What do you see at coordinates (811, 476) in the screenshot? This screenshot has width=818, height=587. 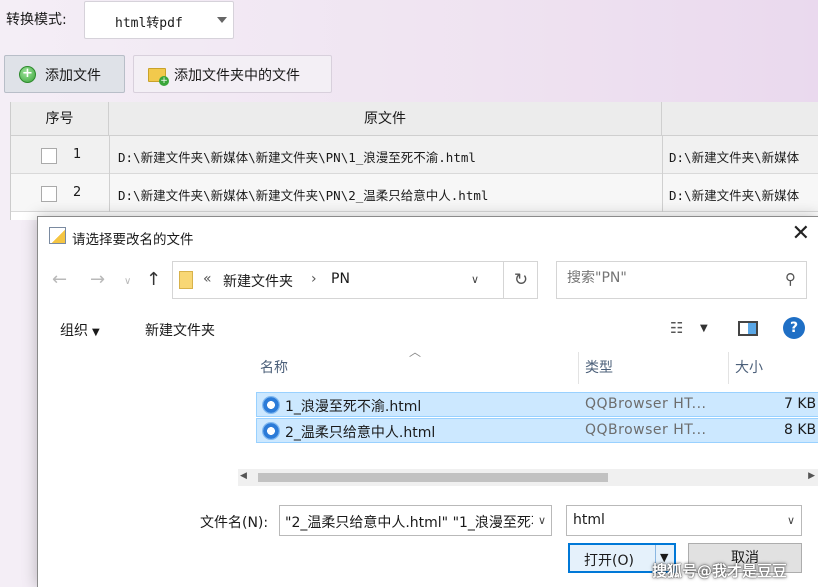 I see `scroll-right-icon: ▶` at bounding box center [811, 476].